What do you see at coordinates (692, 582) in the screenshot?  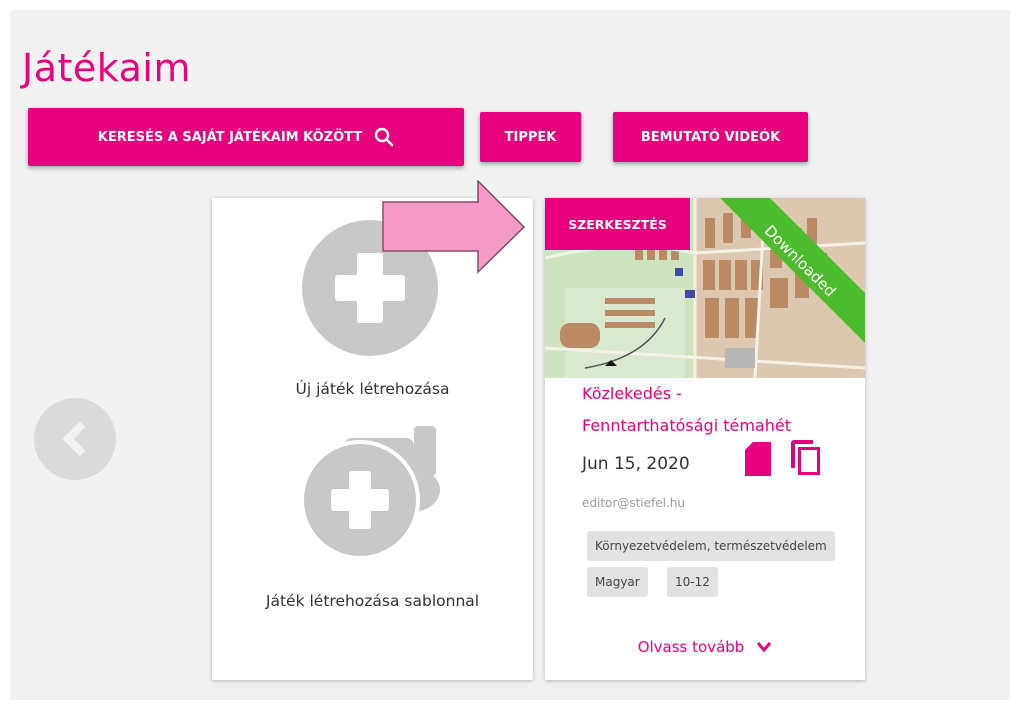 I see `tag-age: 10-12` at bounding box center [692, 582].